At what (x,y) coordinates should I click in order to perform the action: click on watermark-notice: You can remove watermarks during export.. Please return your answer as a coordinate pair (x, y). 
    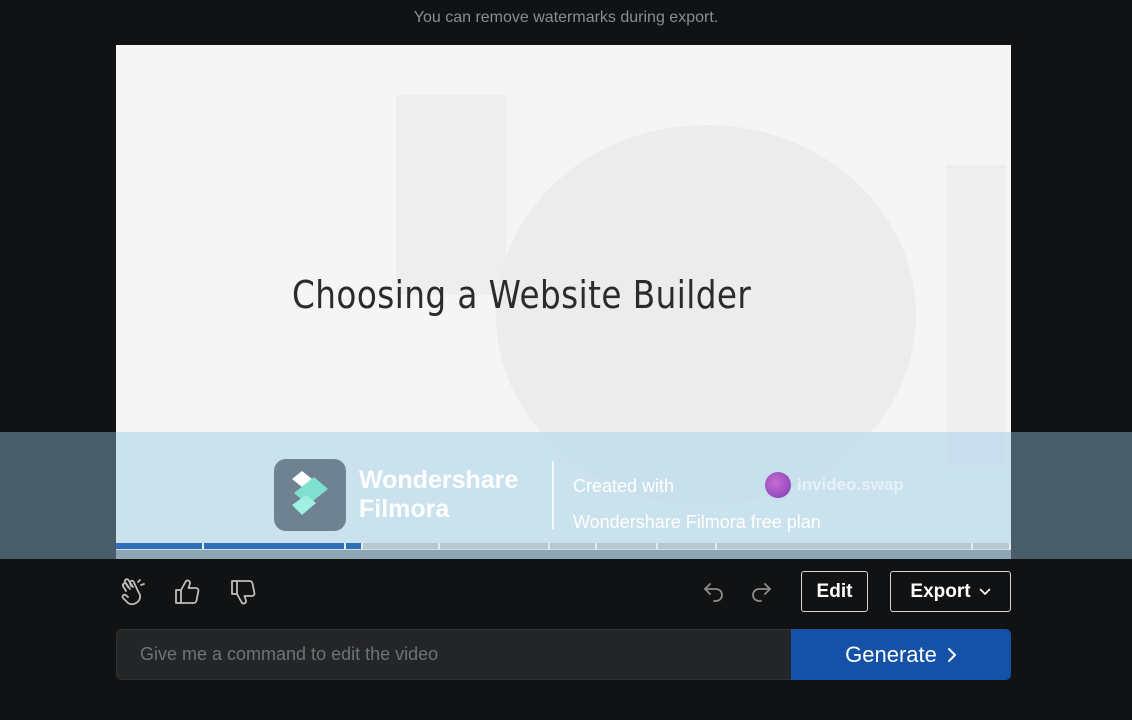
    Looking at the image, I should click on (566, 17).